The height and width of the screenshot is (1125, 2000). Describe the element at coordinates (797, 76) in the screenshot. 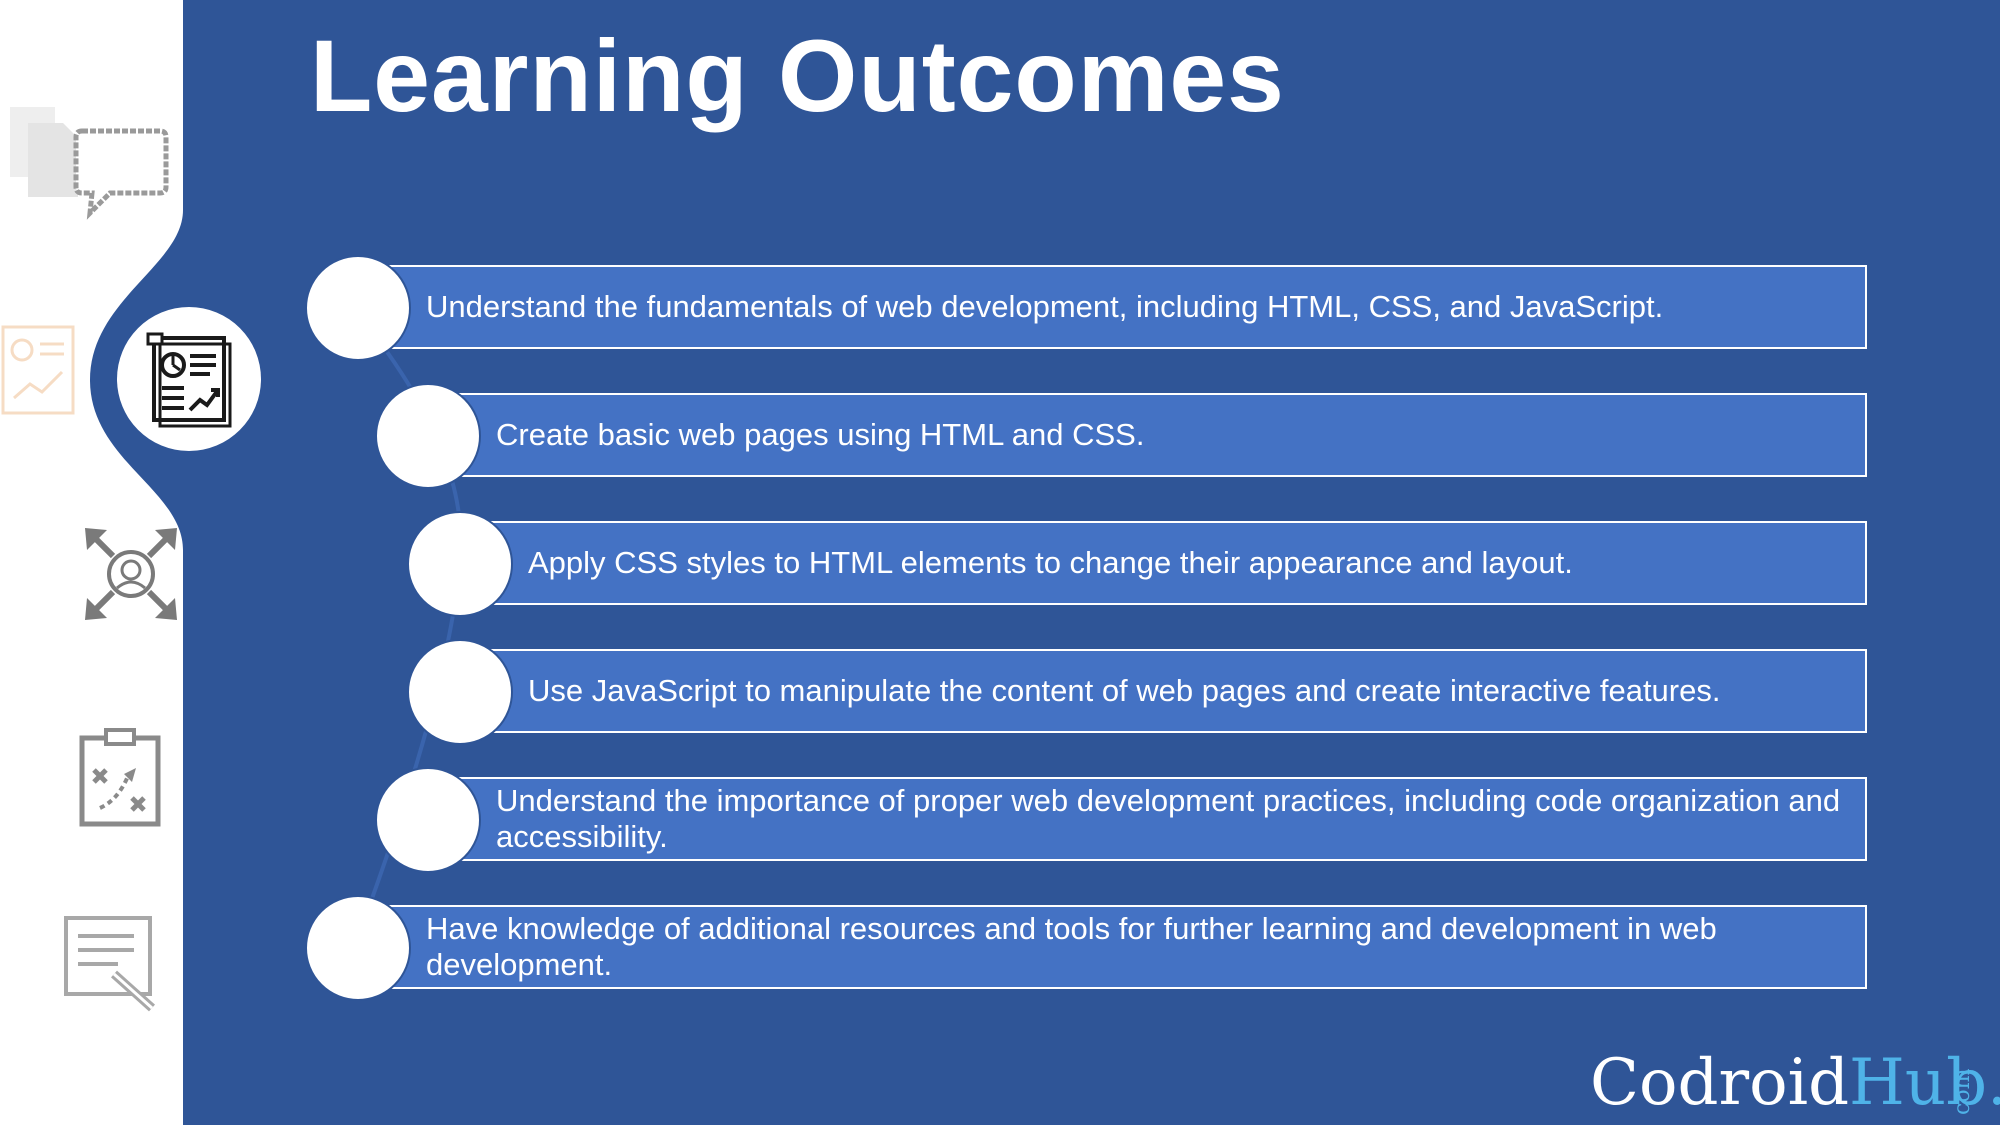

I see `page-title: Learning Outcomes` at that location.